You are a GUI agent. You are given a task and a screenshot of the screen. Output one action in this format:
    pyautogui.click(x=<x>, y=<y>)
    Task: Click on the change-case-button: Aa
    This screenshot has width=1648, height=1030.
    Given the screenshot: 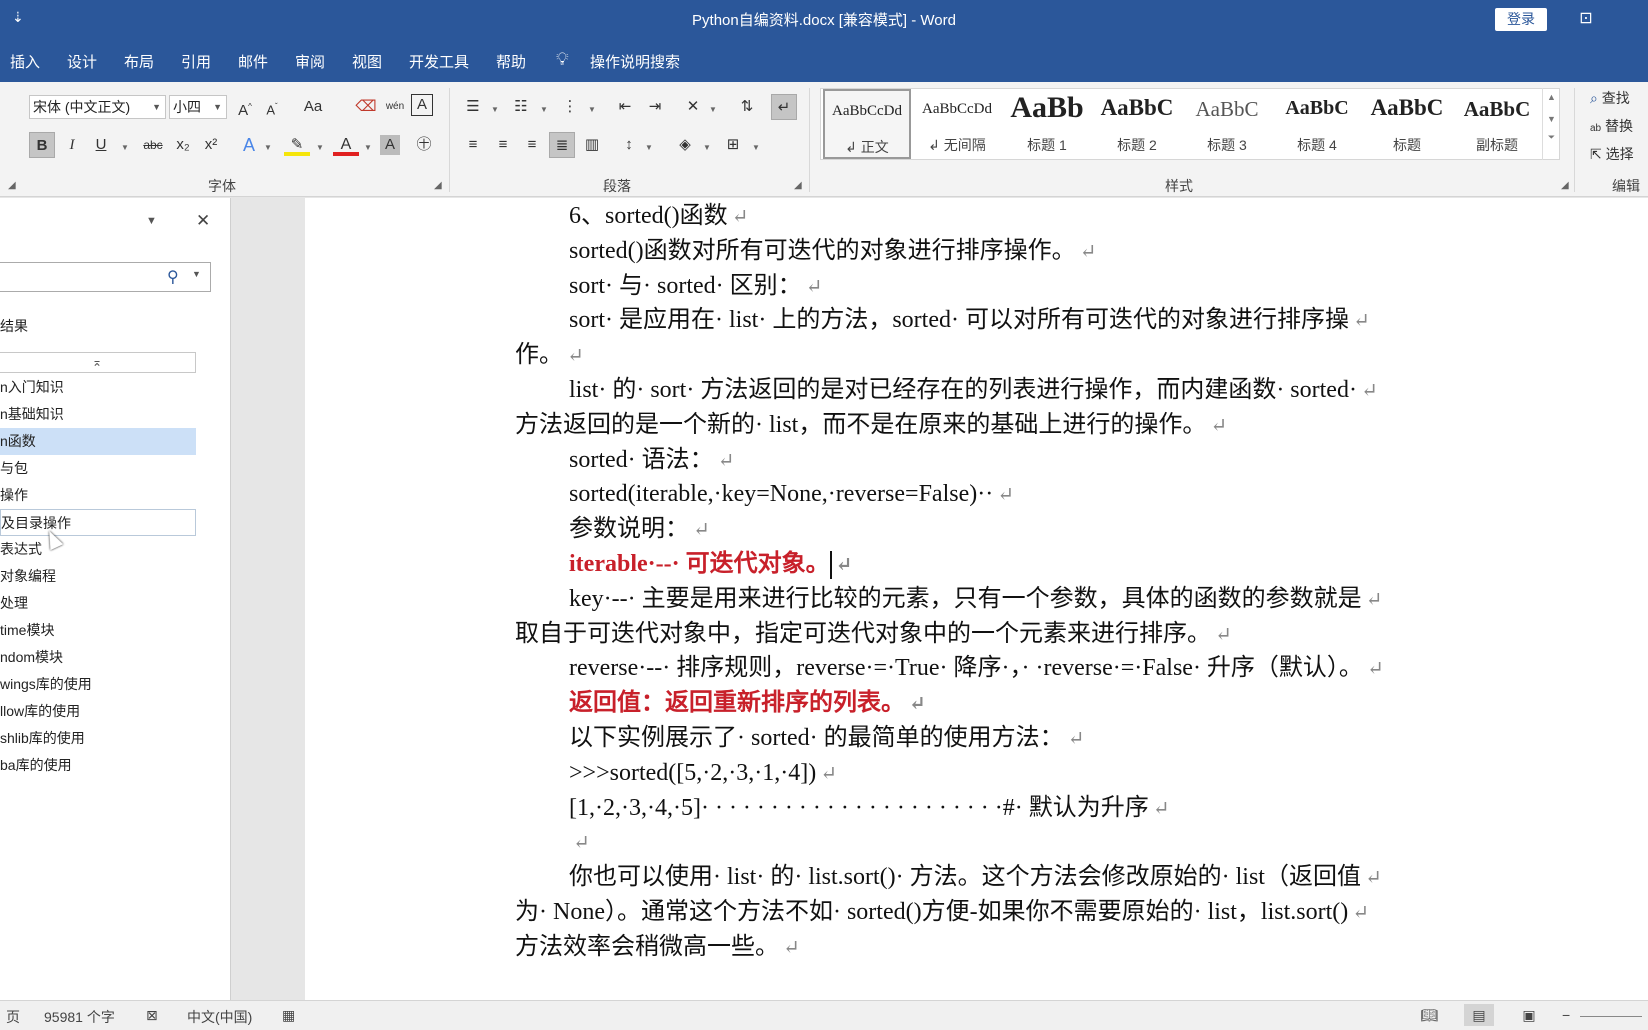 What is the action you would take?
    pyautogui.click(x=313, y=107)
    